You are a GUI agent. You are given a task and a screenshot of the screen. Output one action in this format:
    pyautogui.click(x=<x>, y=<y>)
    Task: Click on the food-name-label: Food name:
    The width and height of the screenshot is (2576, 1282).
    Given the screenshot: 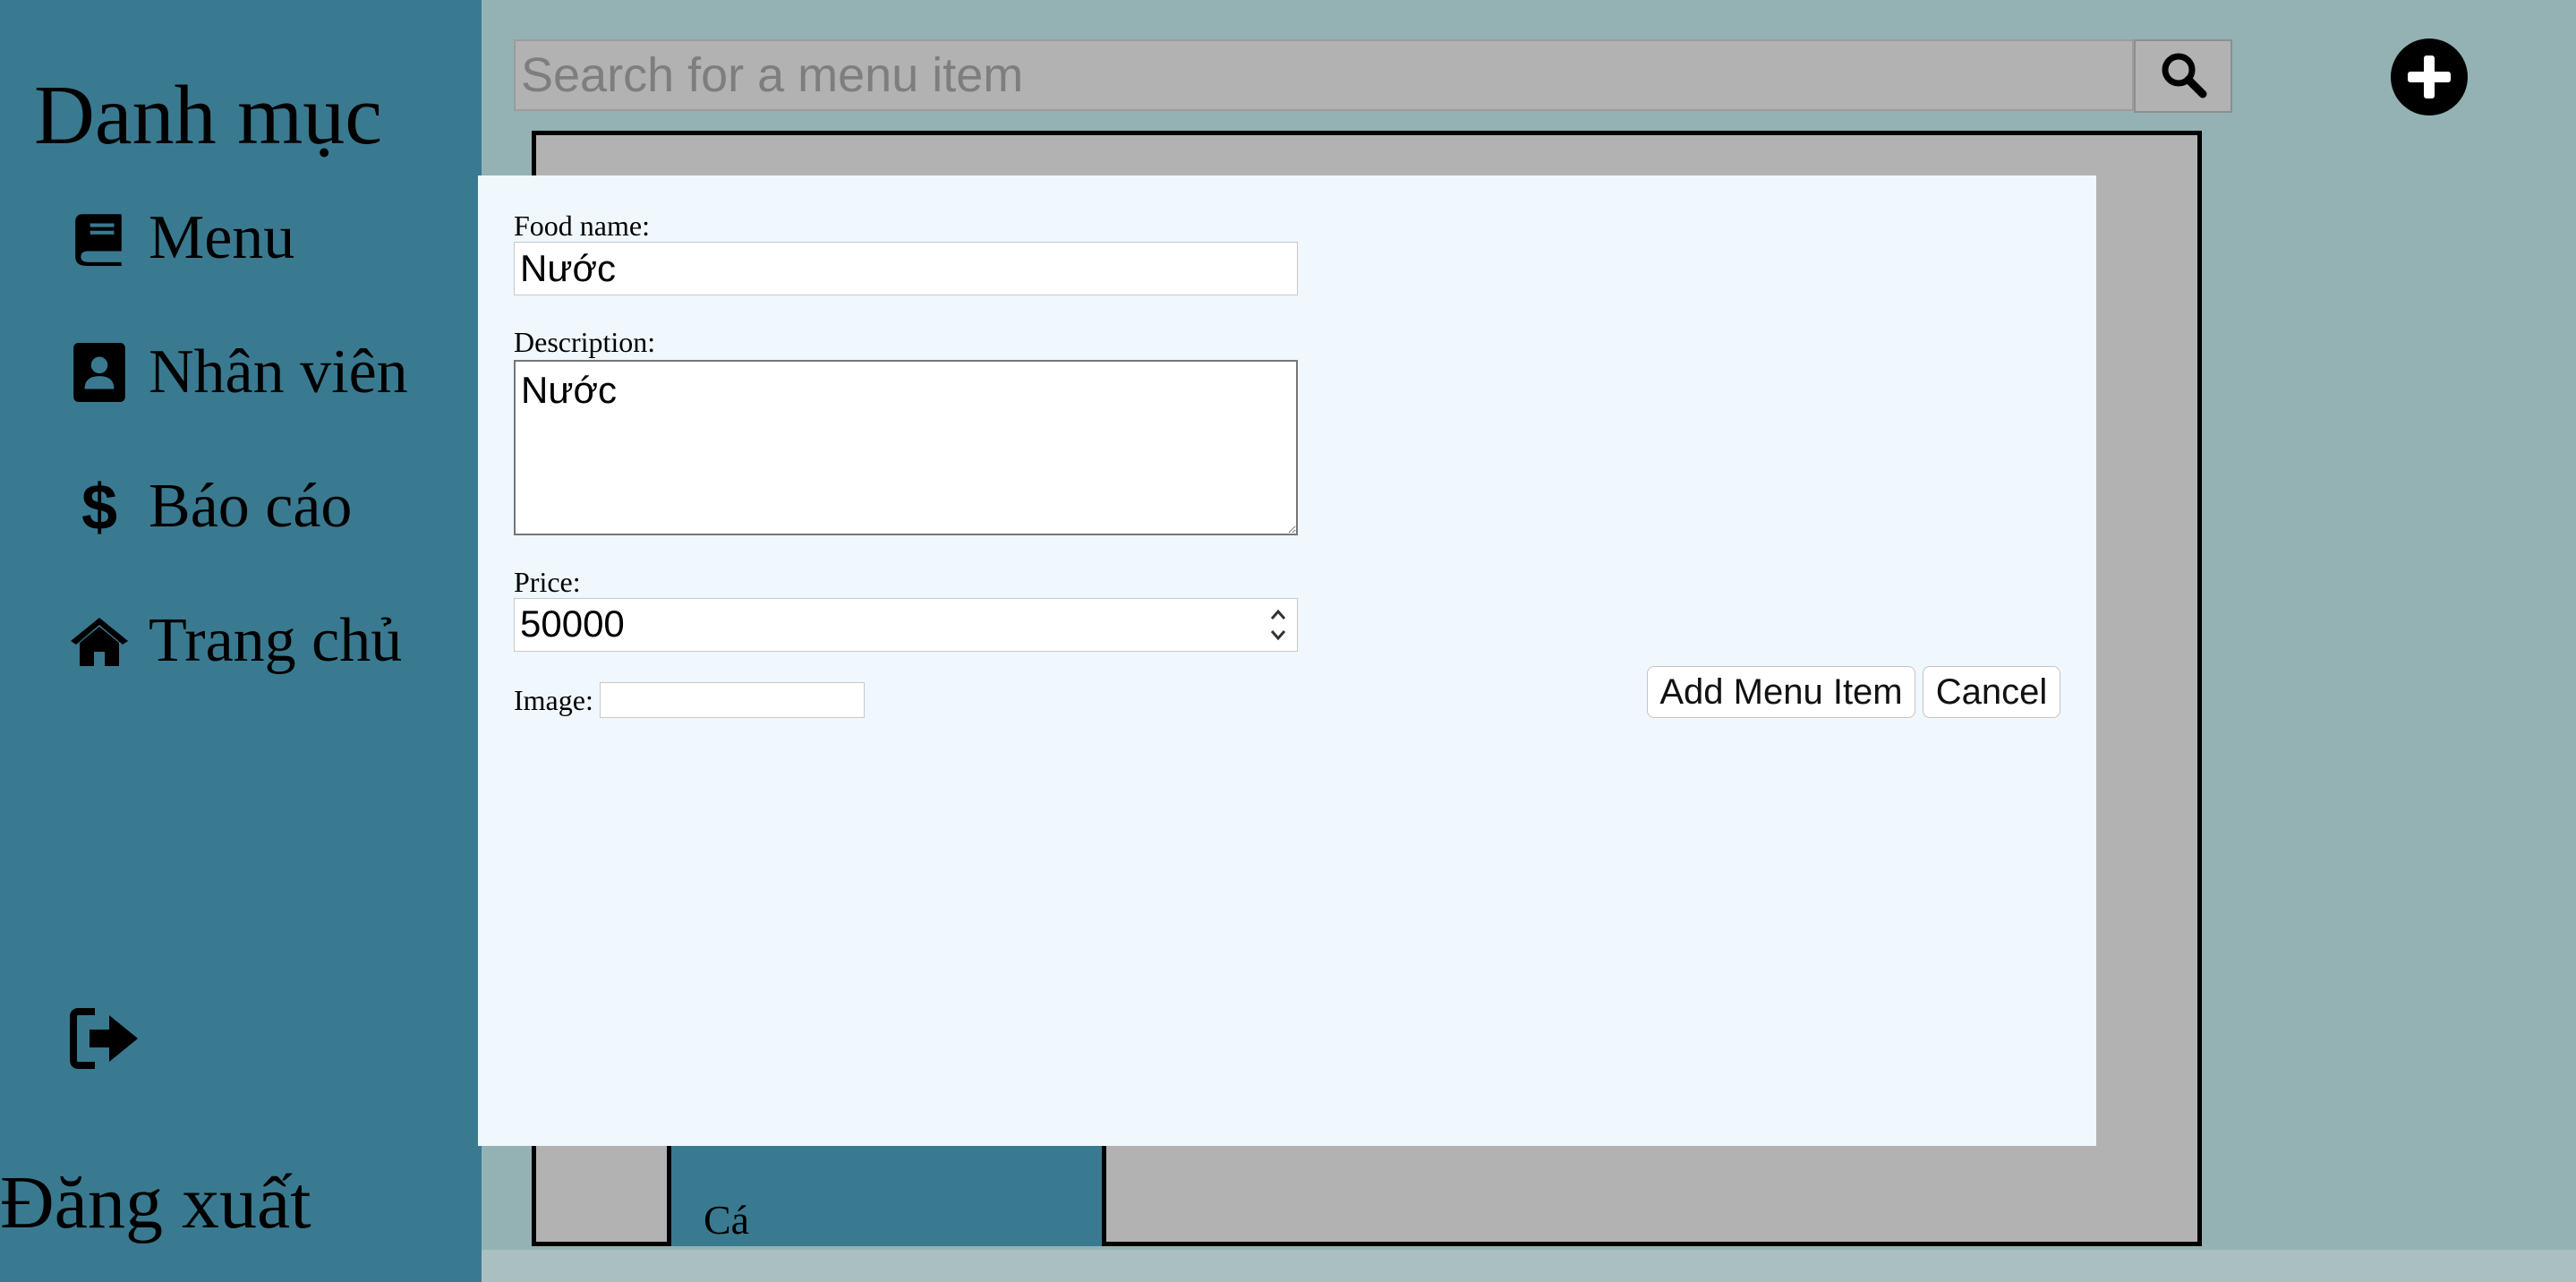 What is the action you would take?
    pyautogui.click(x=582, y=225)
    